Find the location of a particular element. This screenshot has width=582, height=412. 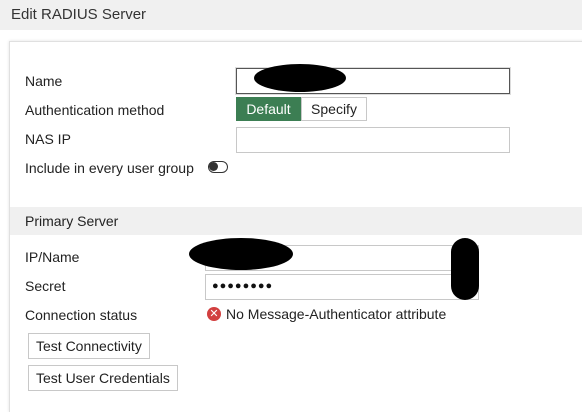

nas-ip-input is located at coordinates (373, 140).